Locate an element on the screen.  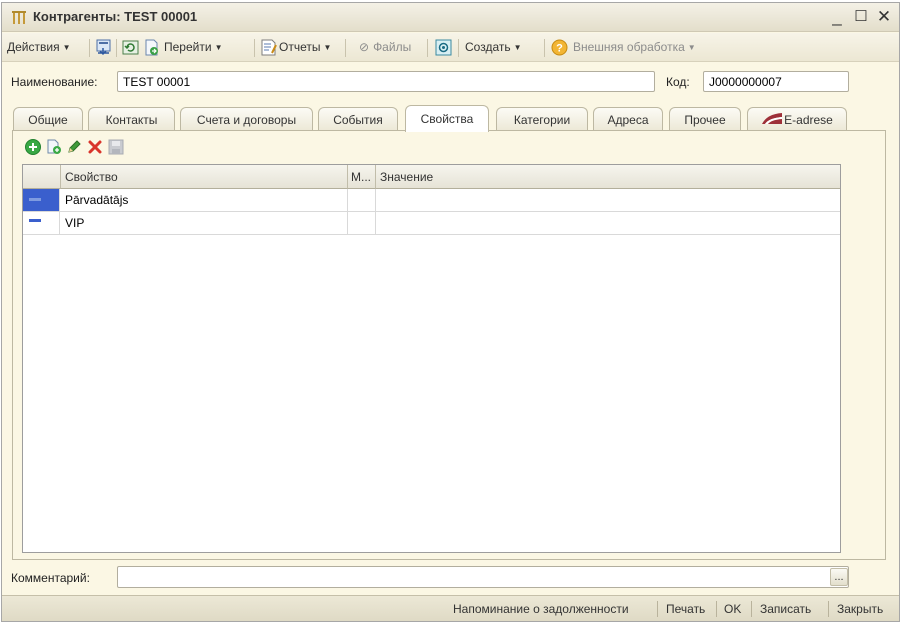
name-label: Наименование: is located at coordinates (54, 82).